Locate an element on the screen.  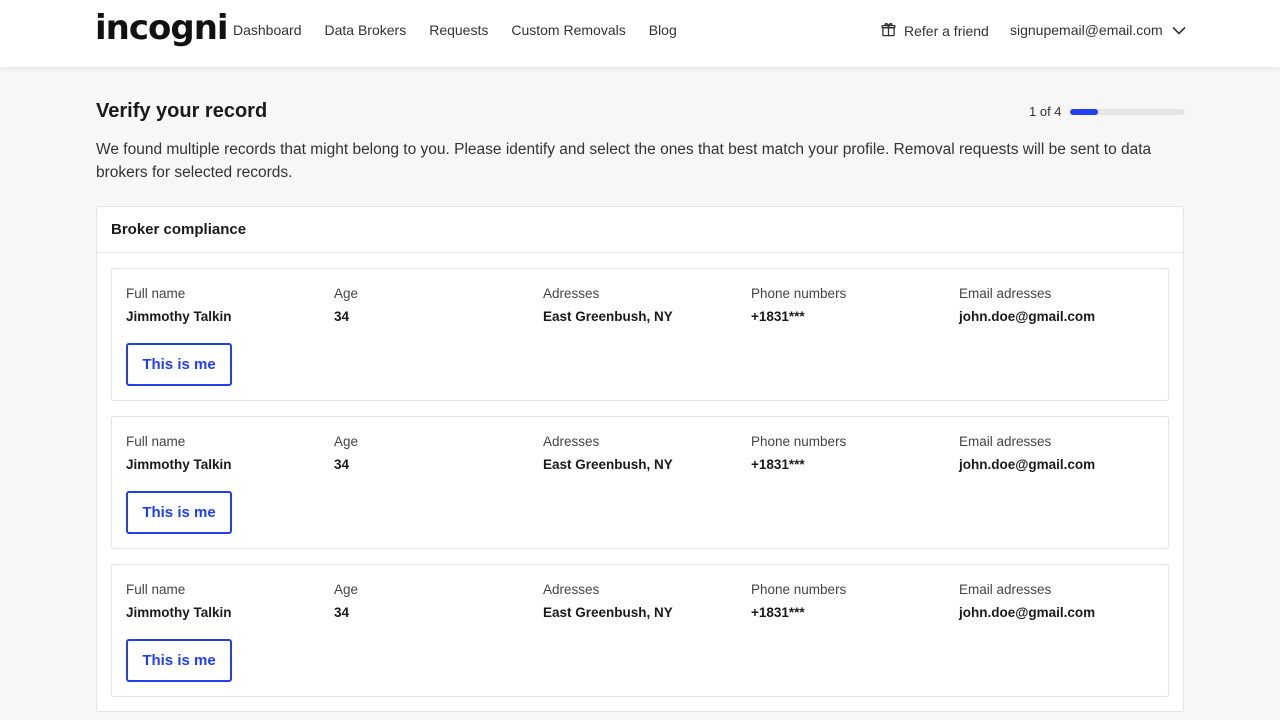
panel-title: Broker compliance is located at coordinates (640, 230).